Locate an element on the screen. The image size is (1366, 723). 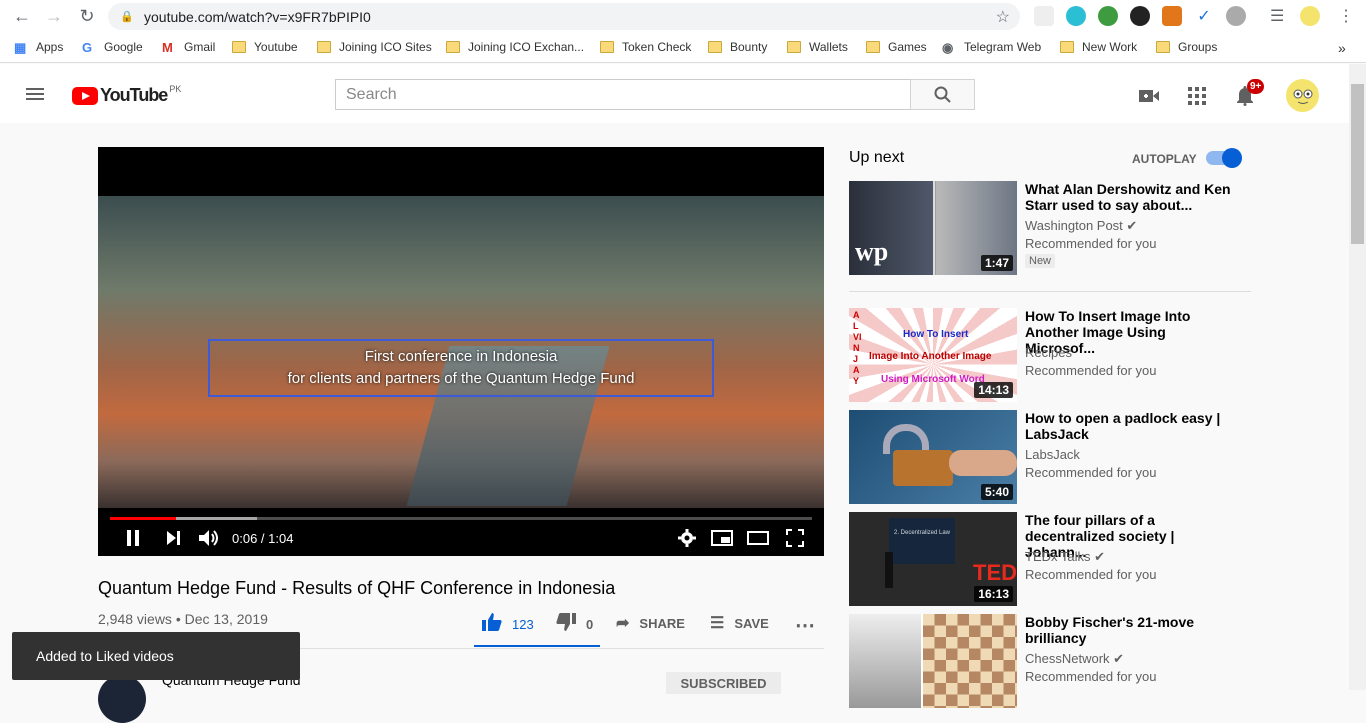
youtube-logo: YouTube PK is located at coordinates (126, 95).